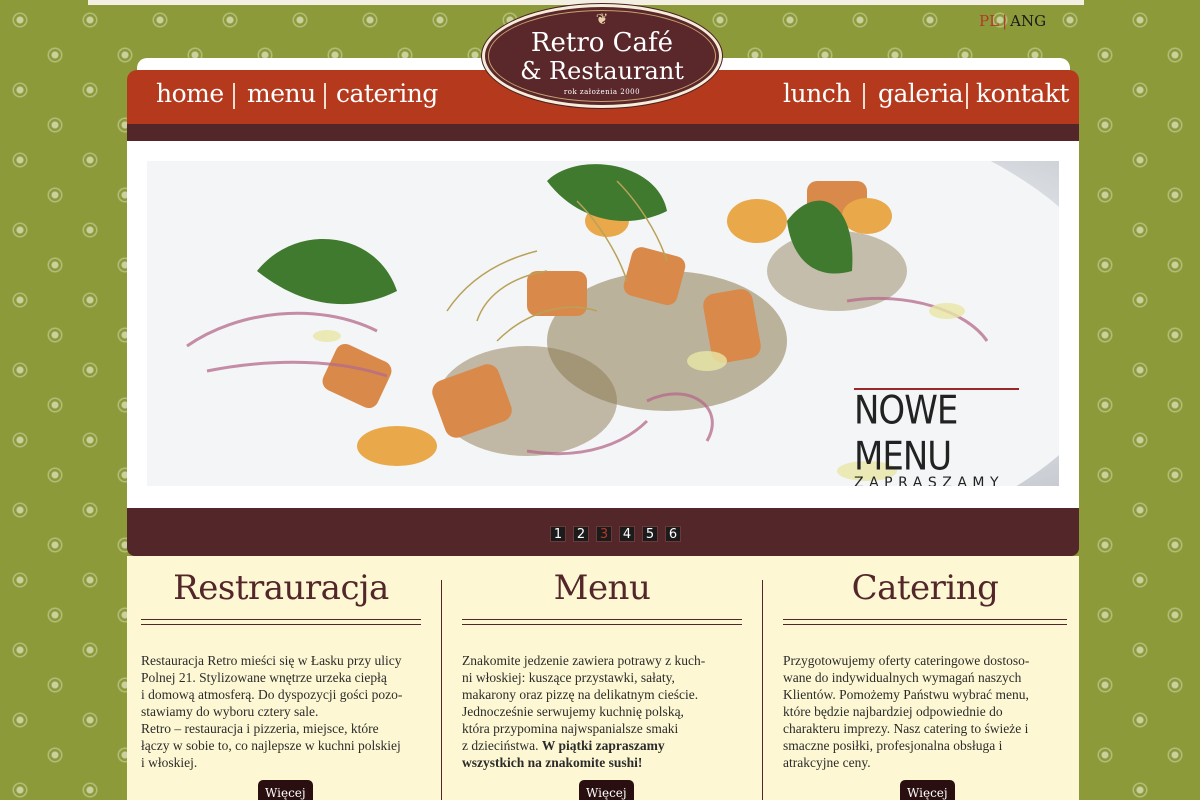 The height and width of the screenshot is (800, 1200). Describe the element at coordinates (387, 93) in the screenshot. I see `nav-catering: catering` at that location.